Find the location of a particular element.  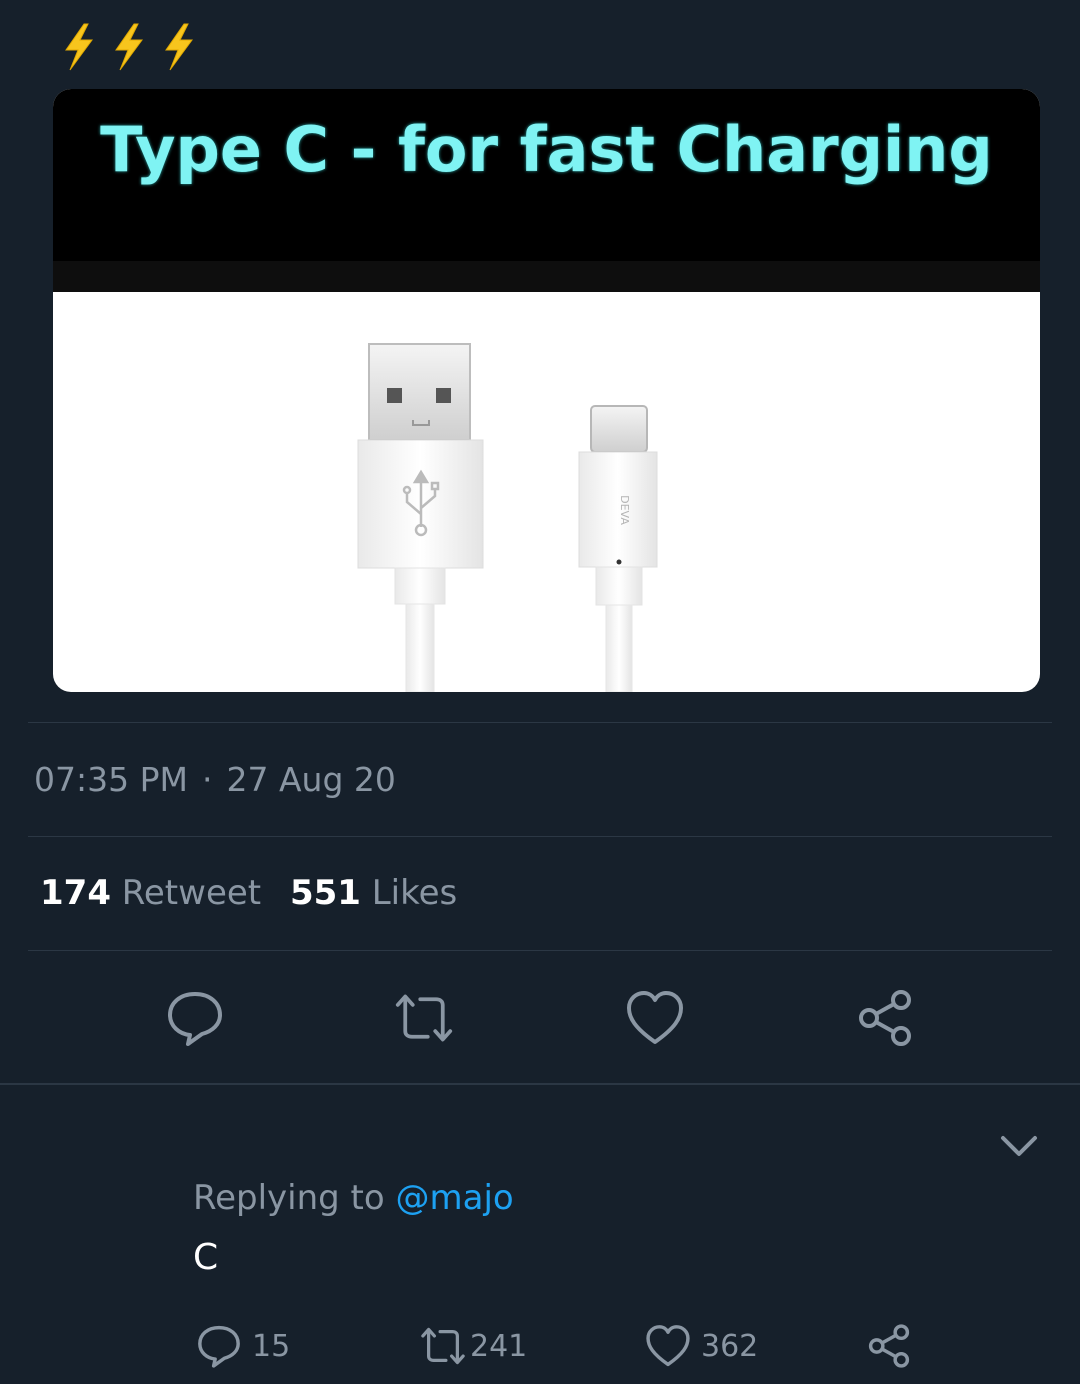

tweet-stats: 174 Retweet 551 Likes is located at coordinates (248, 893).